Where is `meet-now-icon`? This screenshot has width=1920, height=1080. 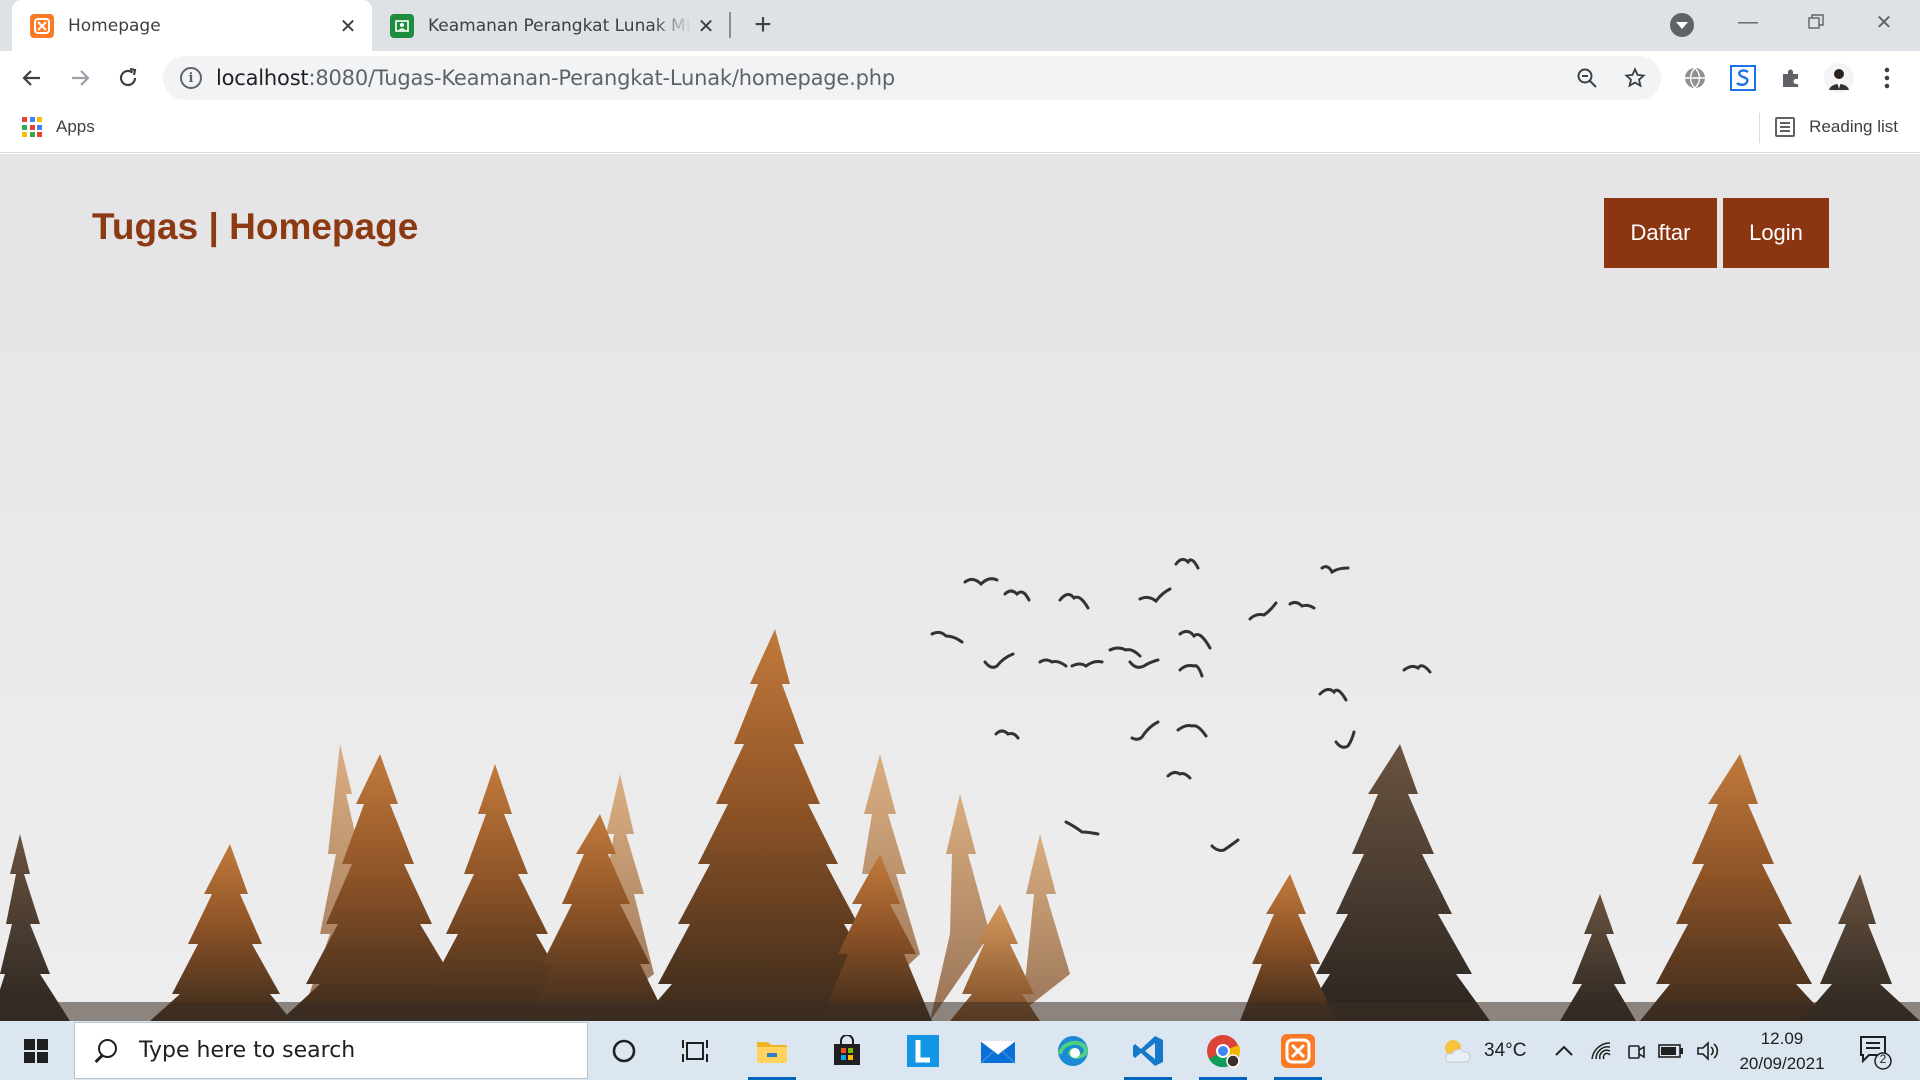
meet-now-icon is located at coordinates (1636, 1050).